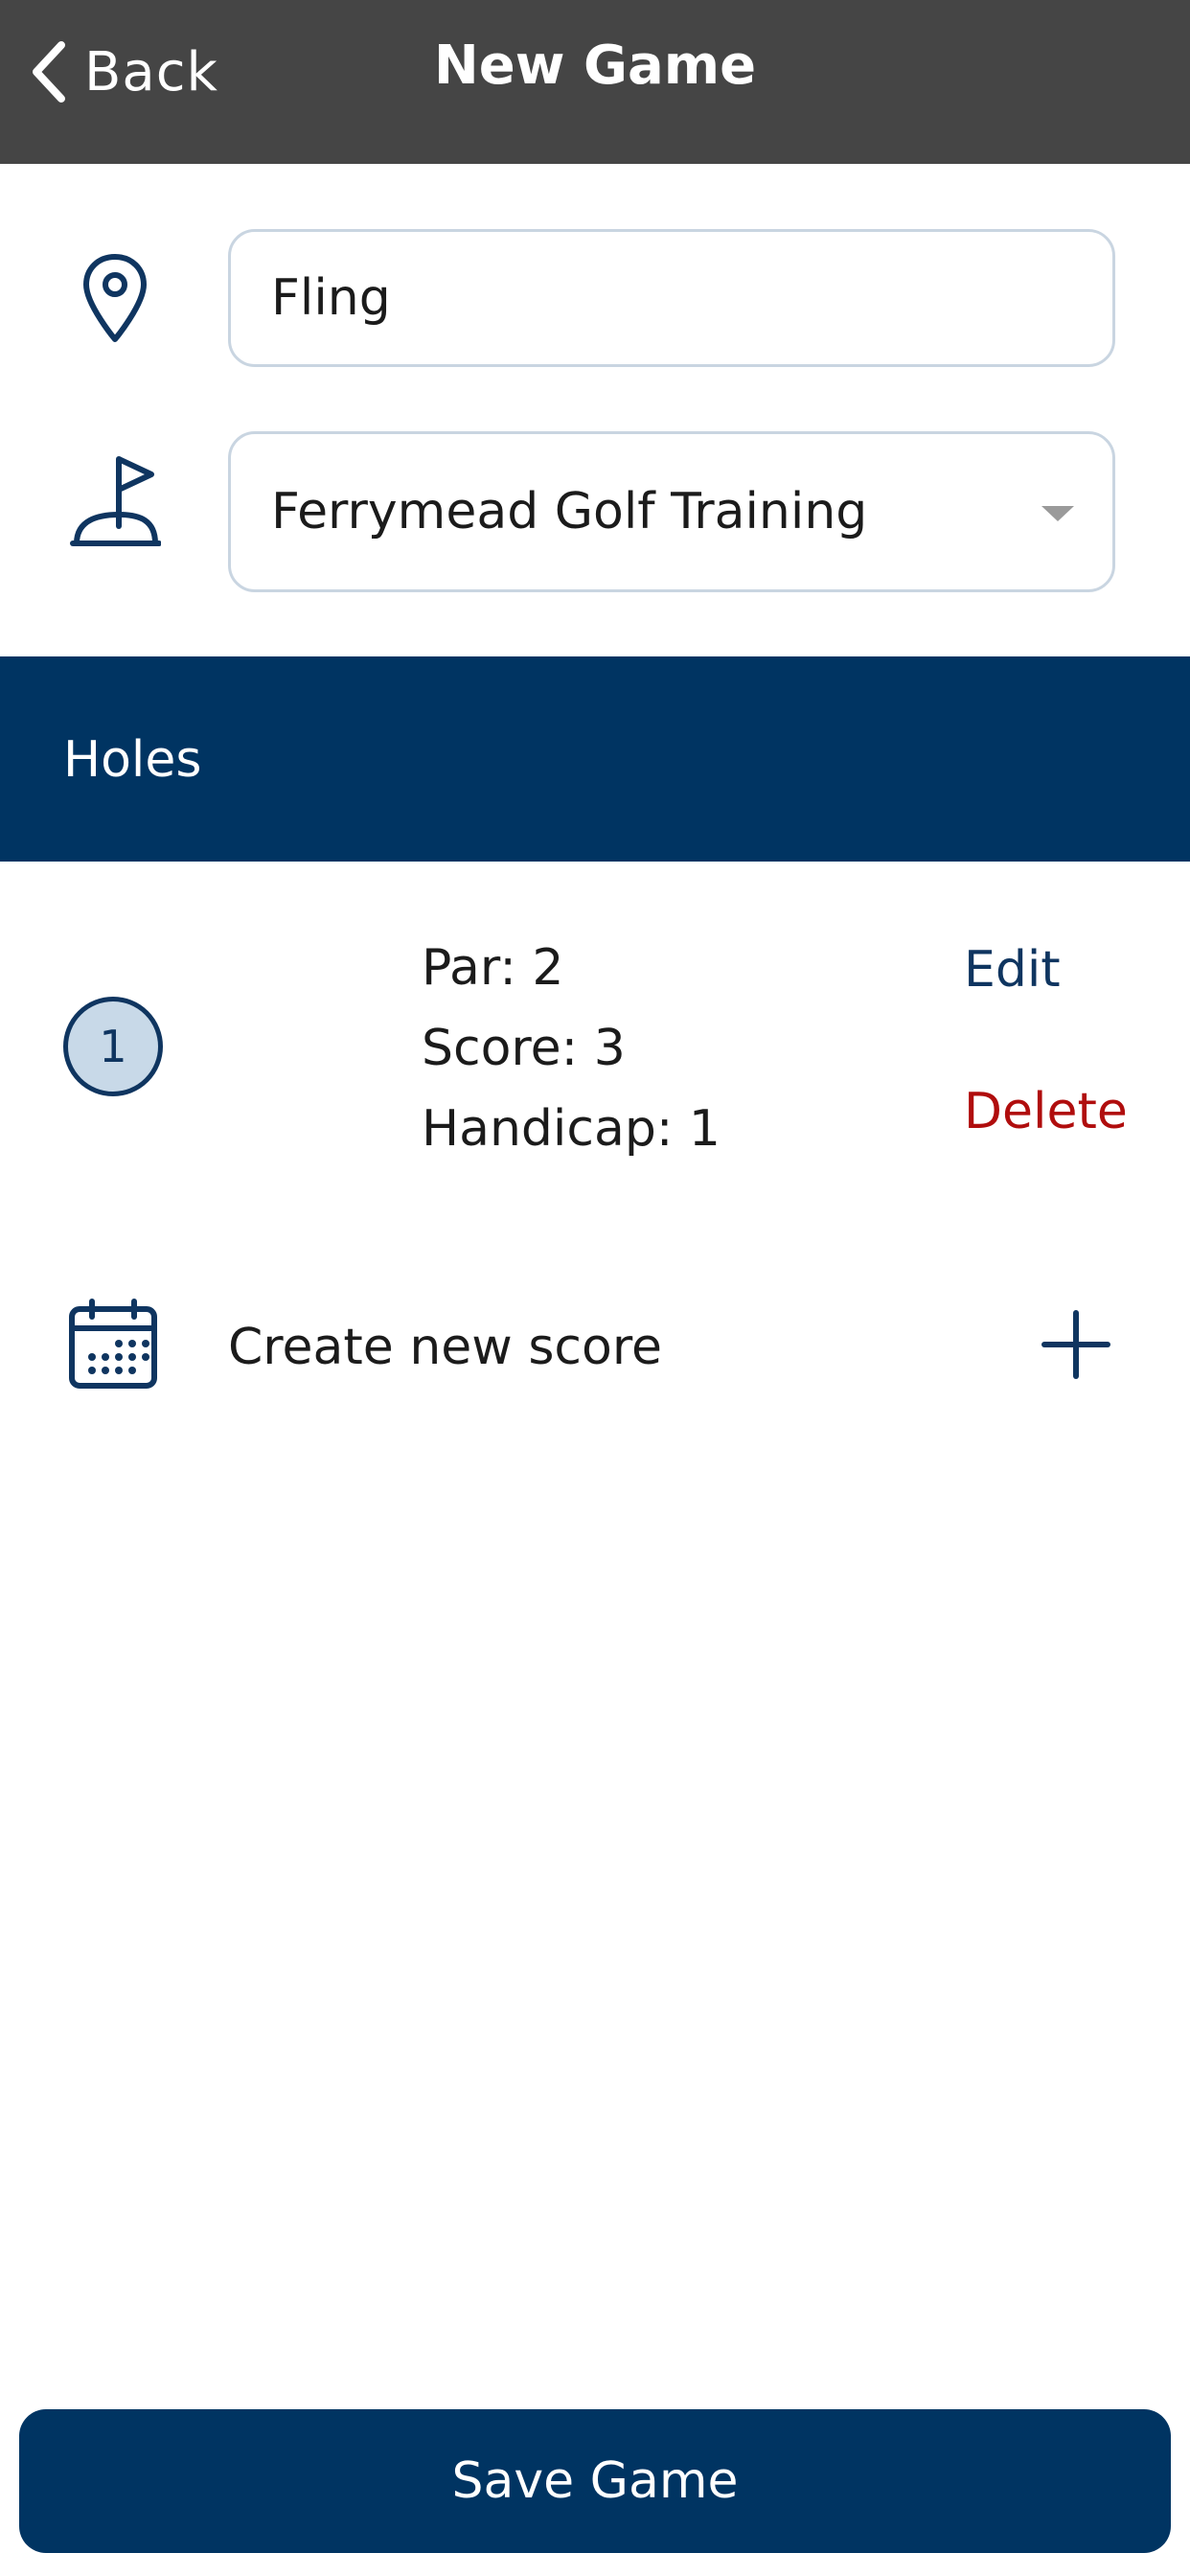 The image size is (1190, 2576). Describe the element at coordinates (113, 1344) in the screenshot. I see `calendar-icon` at that location.